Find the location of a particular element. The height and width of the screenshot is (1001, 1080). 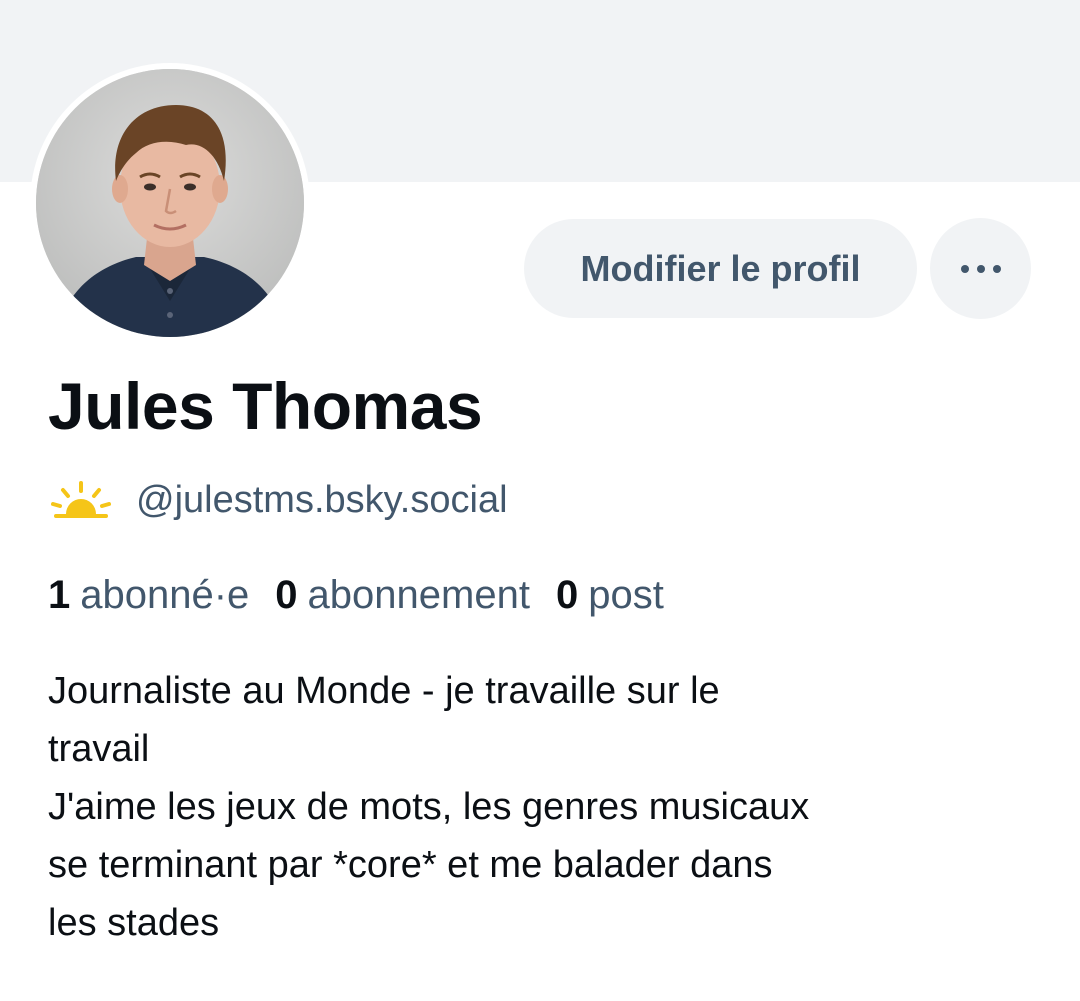

more-dots-icon is located at coordinates (981, 268).